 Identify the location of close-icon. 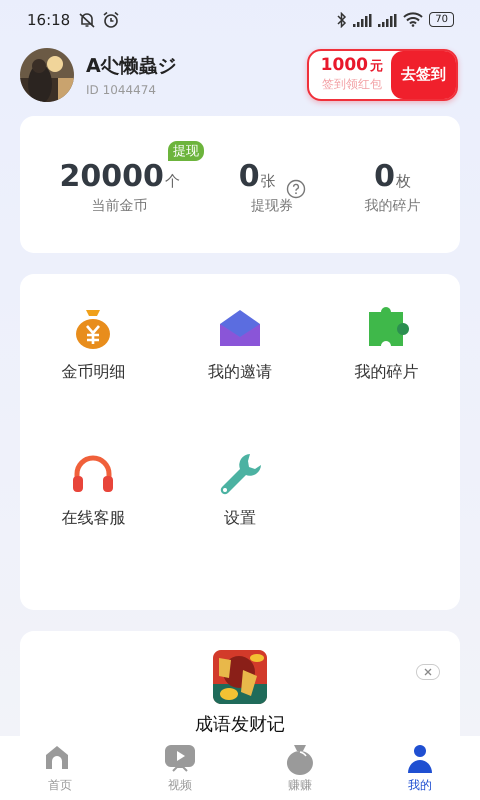
(428, 672).